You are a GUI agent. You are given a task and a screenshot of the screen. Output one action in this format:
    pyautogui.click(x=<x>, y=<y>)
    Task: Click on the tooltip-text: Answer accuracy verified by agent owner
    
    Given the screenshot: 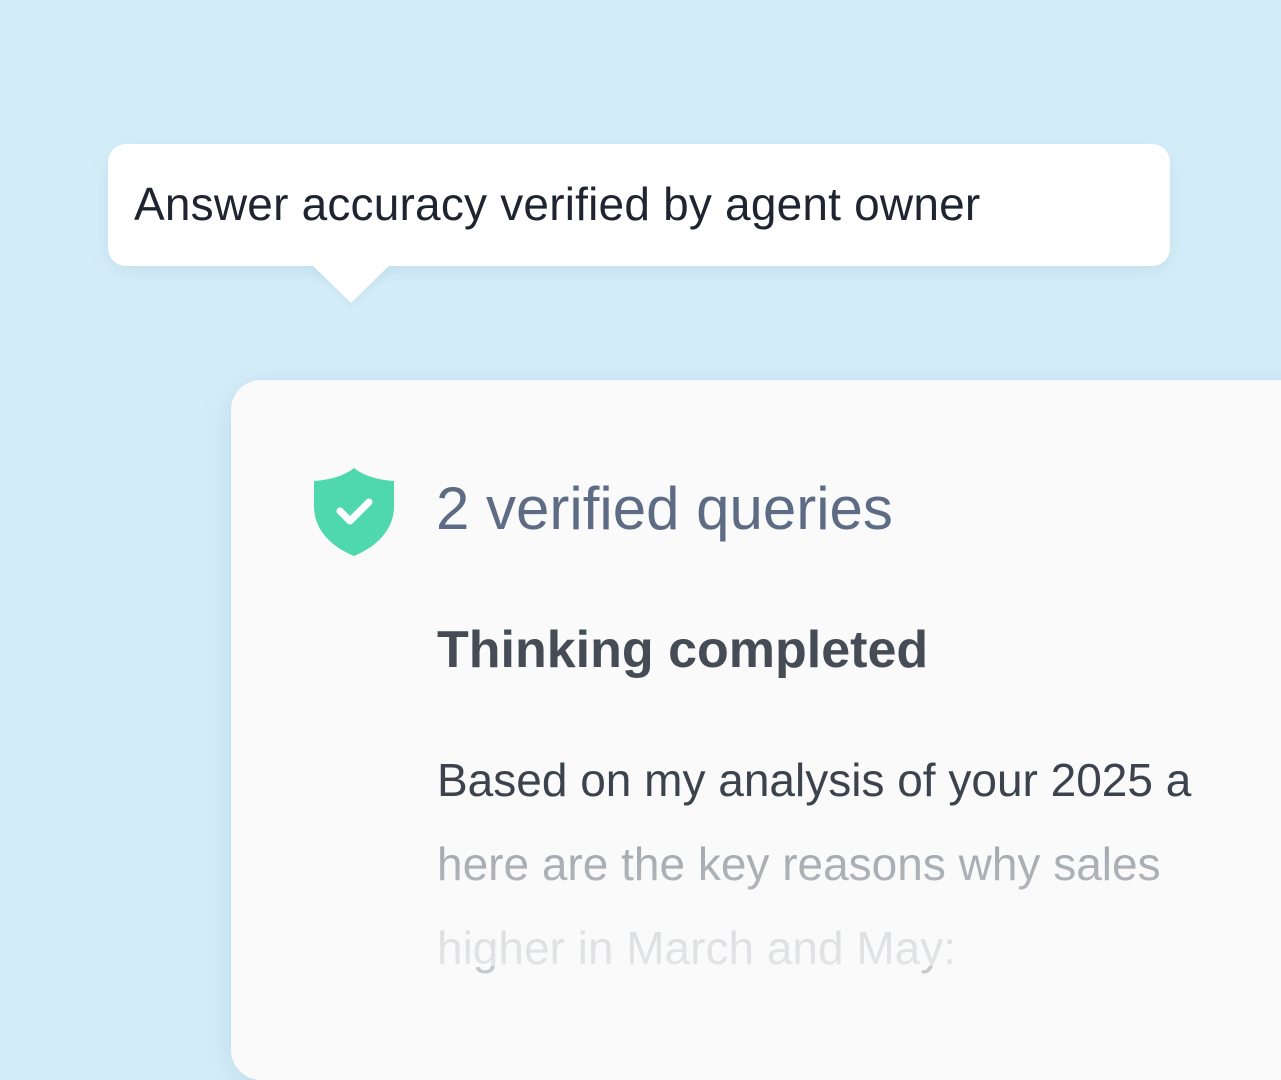 What is the action you would take?
    pyautogui.click(x=557, y=204)
    